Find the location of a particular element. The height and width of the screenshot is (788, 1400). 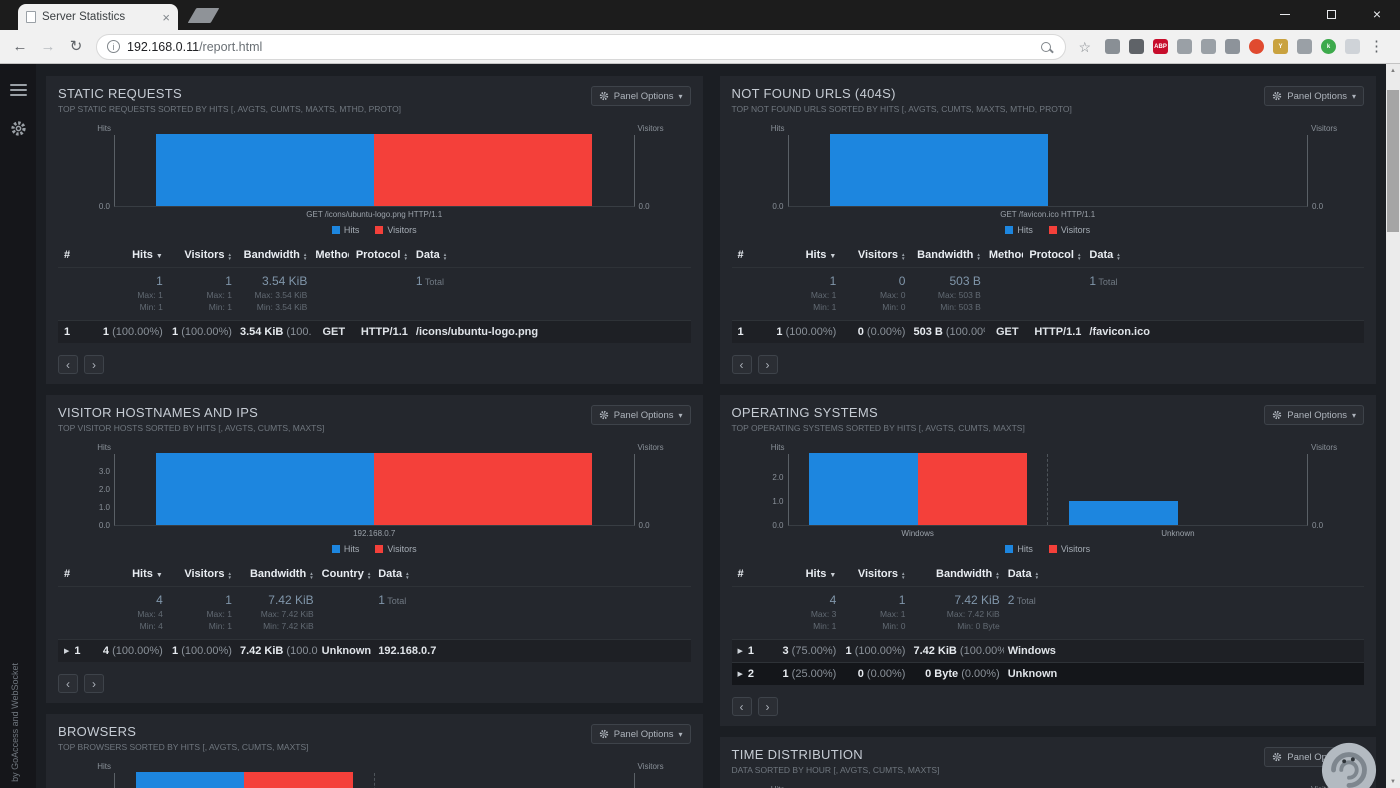

extension-4-icon is located at coordinates (1184, 46).